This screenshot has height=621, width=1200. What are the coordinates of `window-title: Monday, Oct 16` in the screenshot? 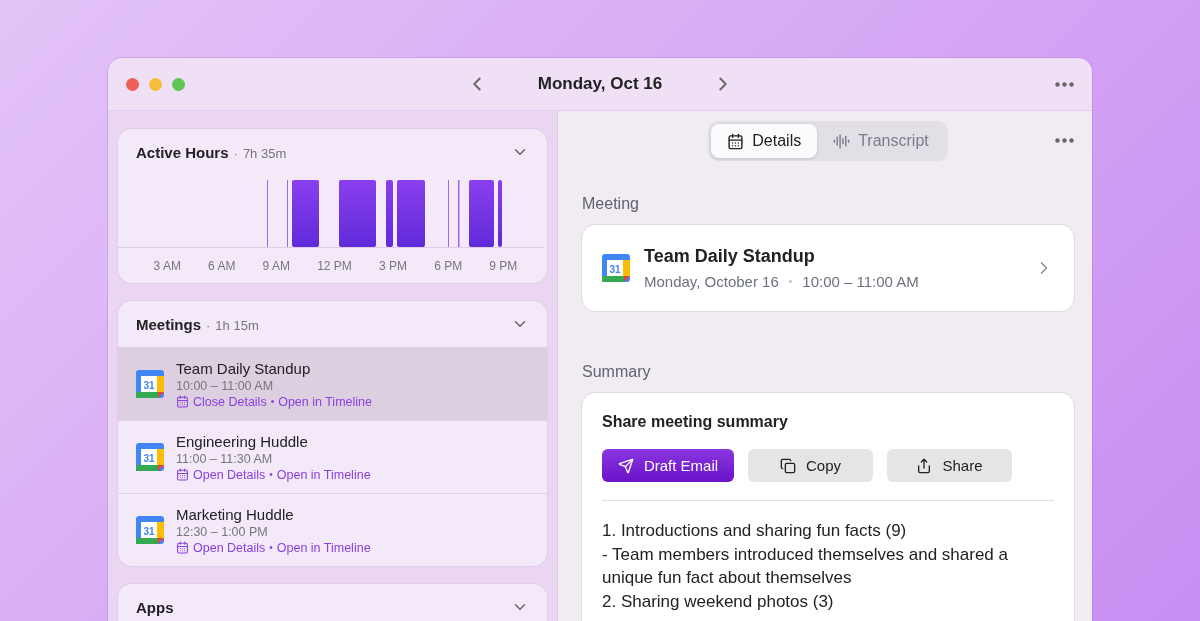 It's located at (600, 84).